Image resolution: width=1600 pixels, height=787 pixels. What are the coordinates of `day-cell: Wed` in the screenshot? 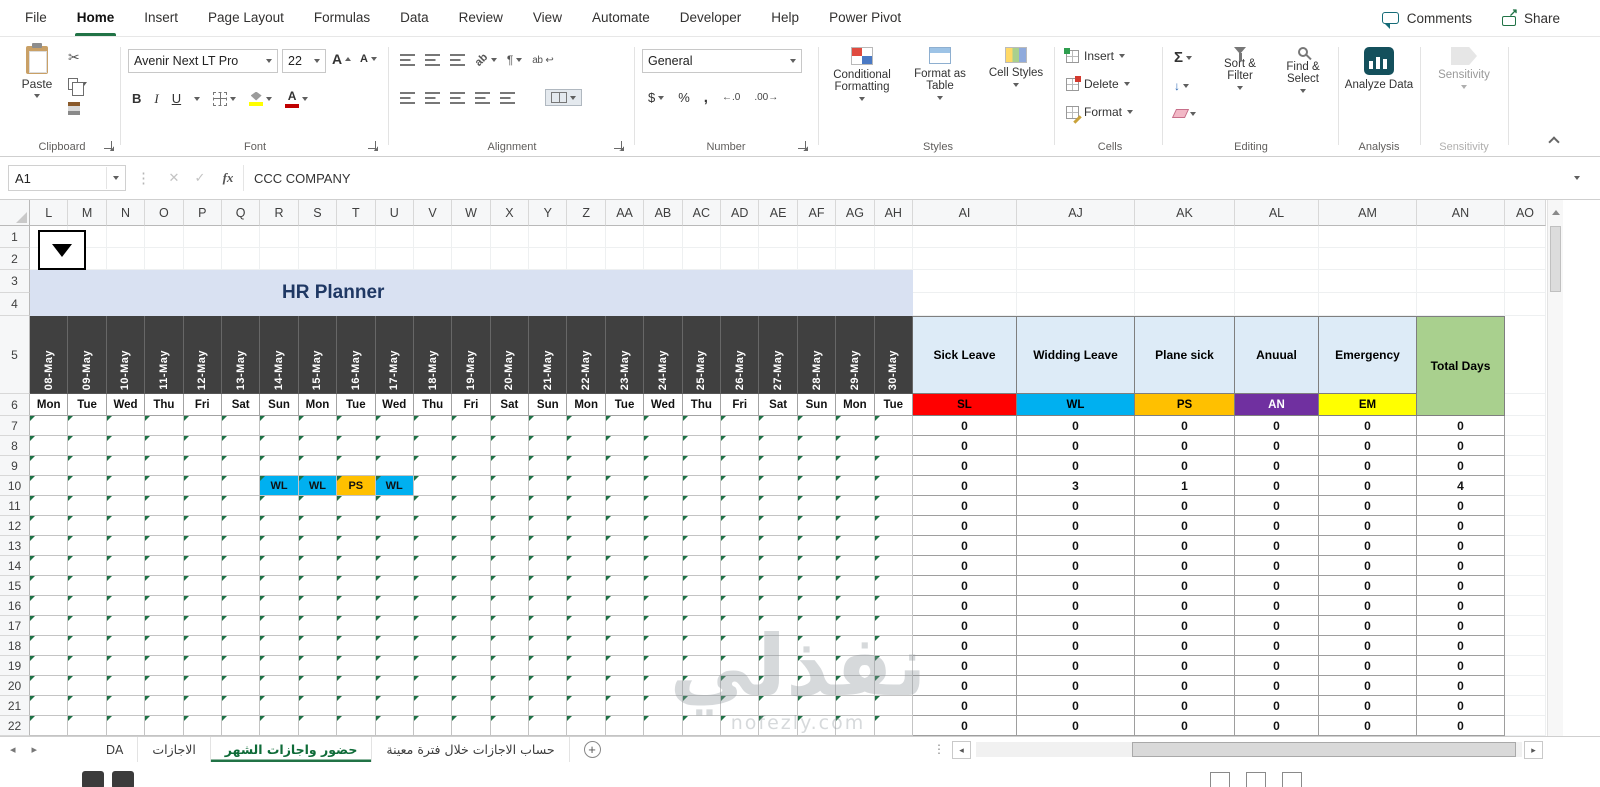 It's located at (126, 405).